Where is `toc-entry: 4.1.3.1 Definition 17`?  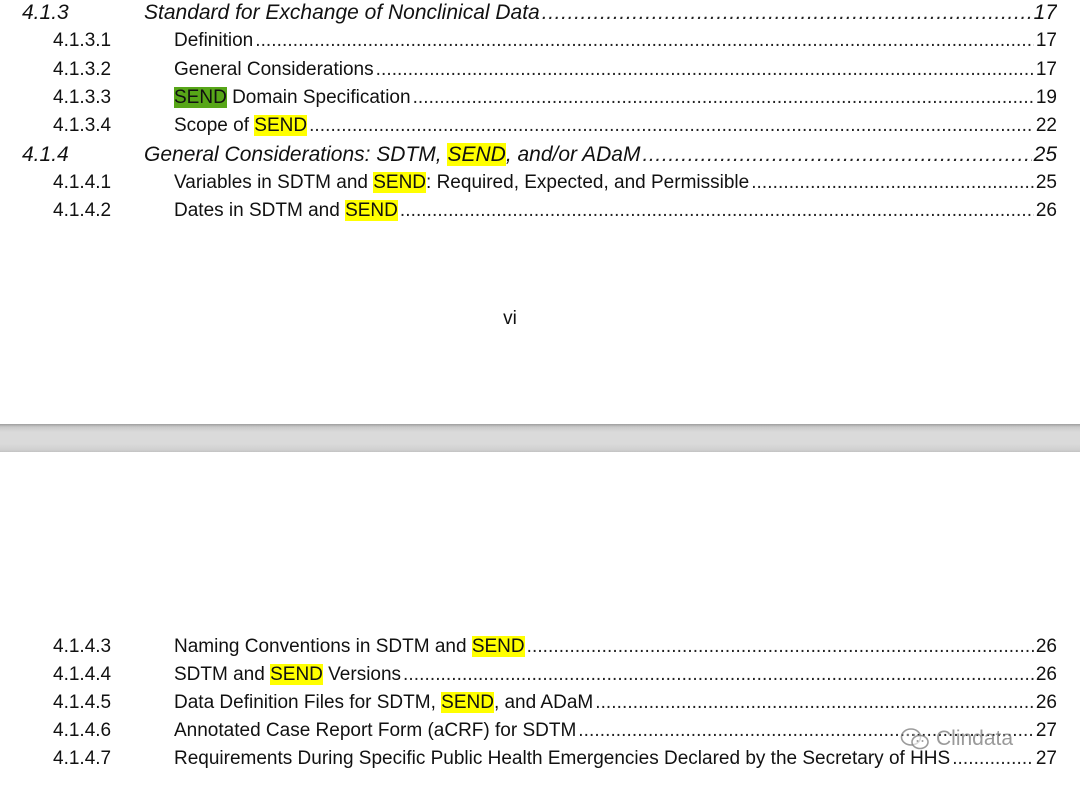
toc-entry: 4.1.3.1 Definition 17 is located at coordinates (540, 41).